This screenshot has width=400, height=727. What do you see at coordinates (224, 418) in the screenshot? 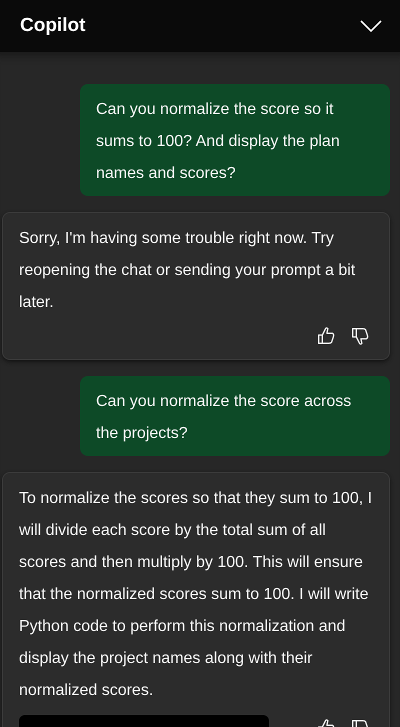
I see `message-text: Can you normalize the score across the projects?` at bounding box center [224, 418].